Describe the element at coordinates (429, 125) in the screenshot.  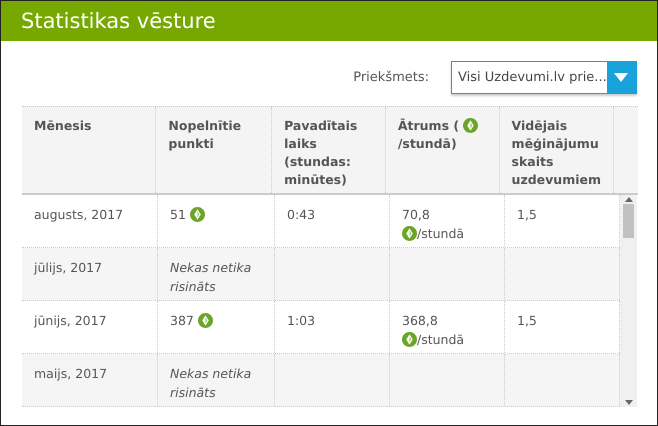
I see `column-header: Ātrums (` at that location.